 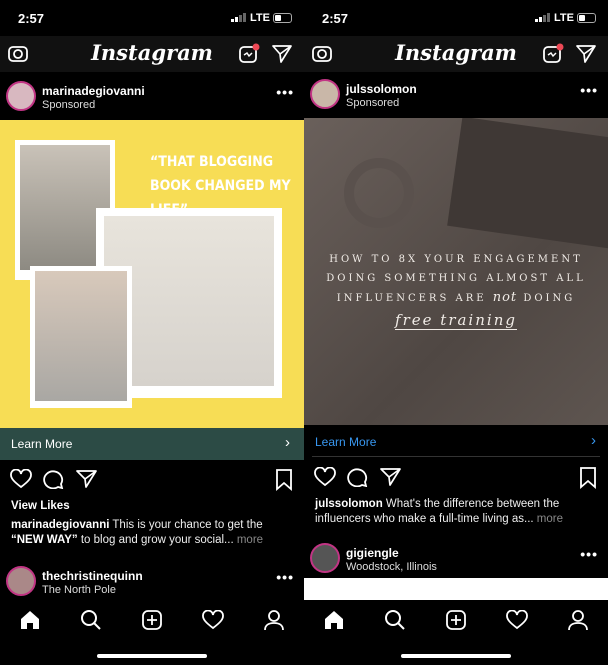 I want to click on next-post-header: thechristinequinn The North Pole •••, so click(x=152, y=581).